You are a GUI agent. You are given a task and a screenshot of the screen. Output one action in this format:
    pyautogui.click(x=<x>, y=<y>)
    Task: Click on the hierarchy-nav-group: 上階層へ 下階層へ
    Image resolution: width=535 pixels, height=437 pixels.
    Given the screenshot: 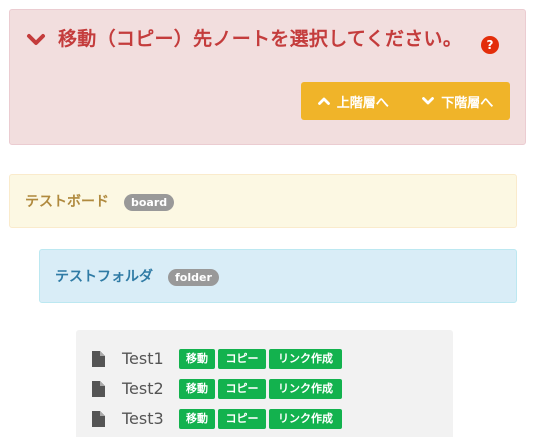 What is the action you would take?
    pyautogui.click(x=405, y=101)
    